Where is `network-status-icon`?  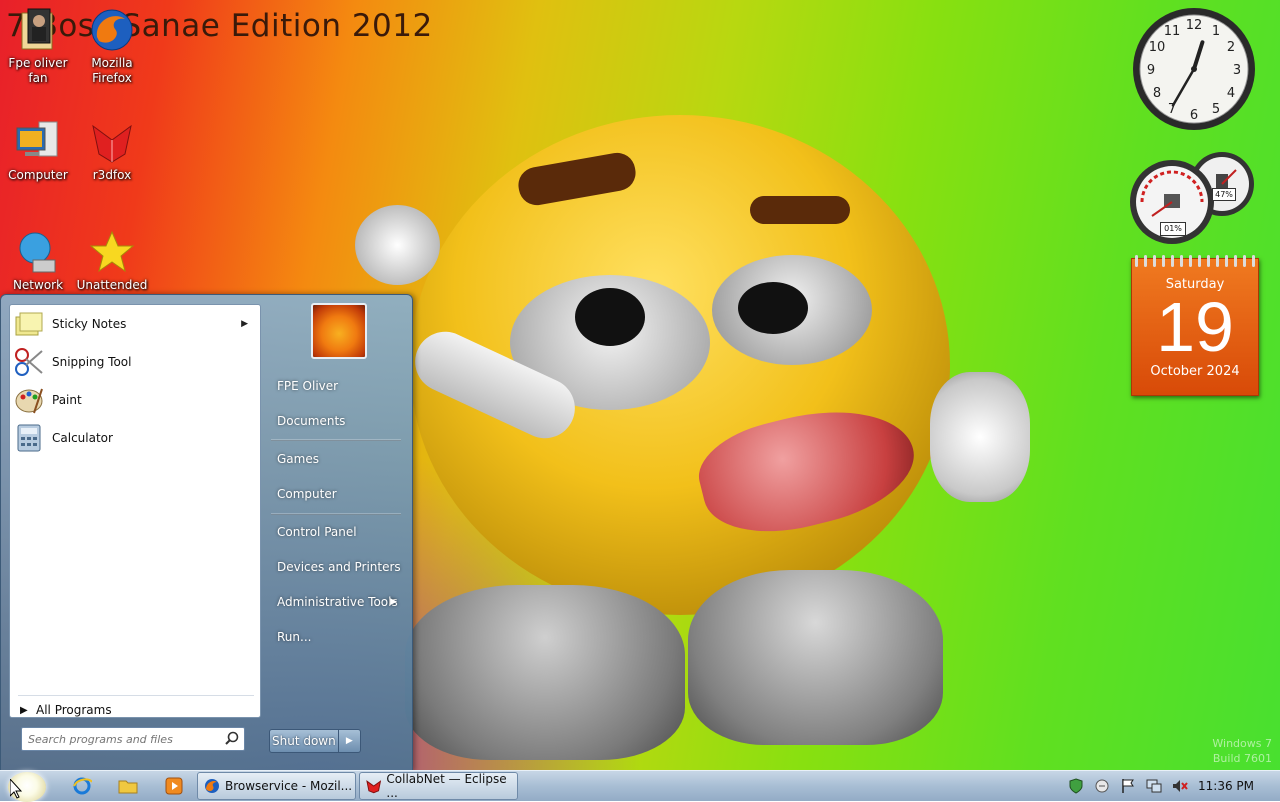
network-status-icon is located at coordinates (1154, 786).